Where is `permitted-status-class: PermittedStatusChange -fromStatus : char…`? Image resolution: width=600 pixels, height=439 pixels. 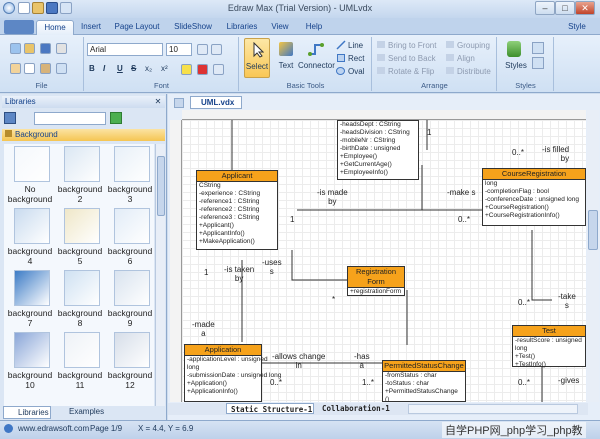
permitted-status-class: PermittedStatusChange -fromStatus : char… is located at coordinates (424, 381).